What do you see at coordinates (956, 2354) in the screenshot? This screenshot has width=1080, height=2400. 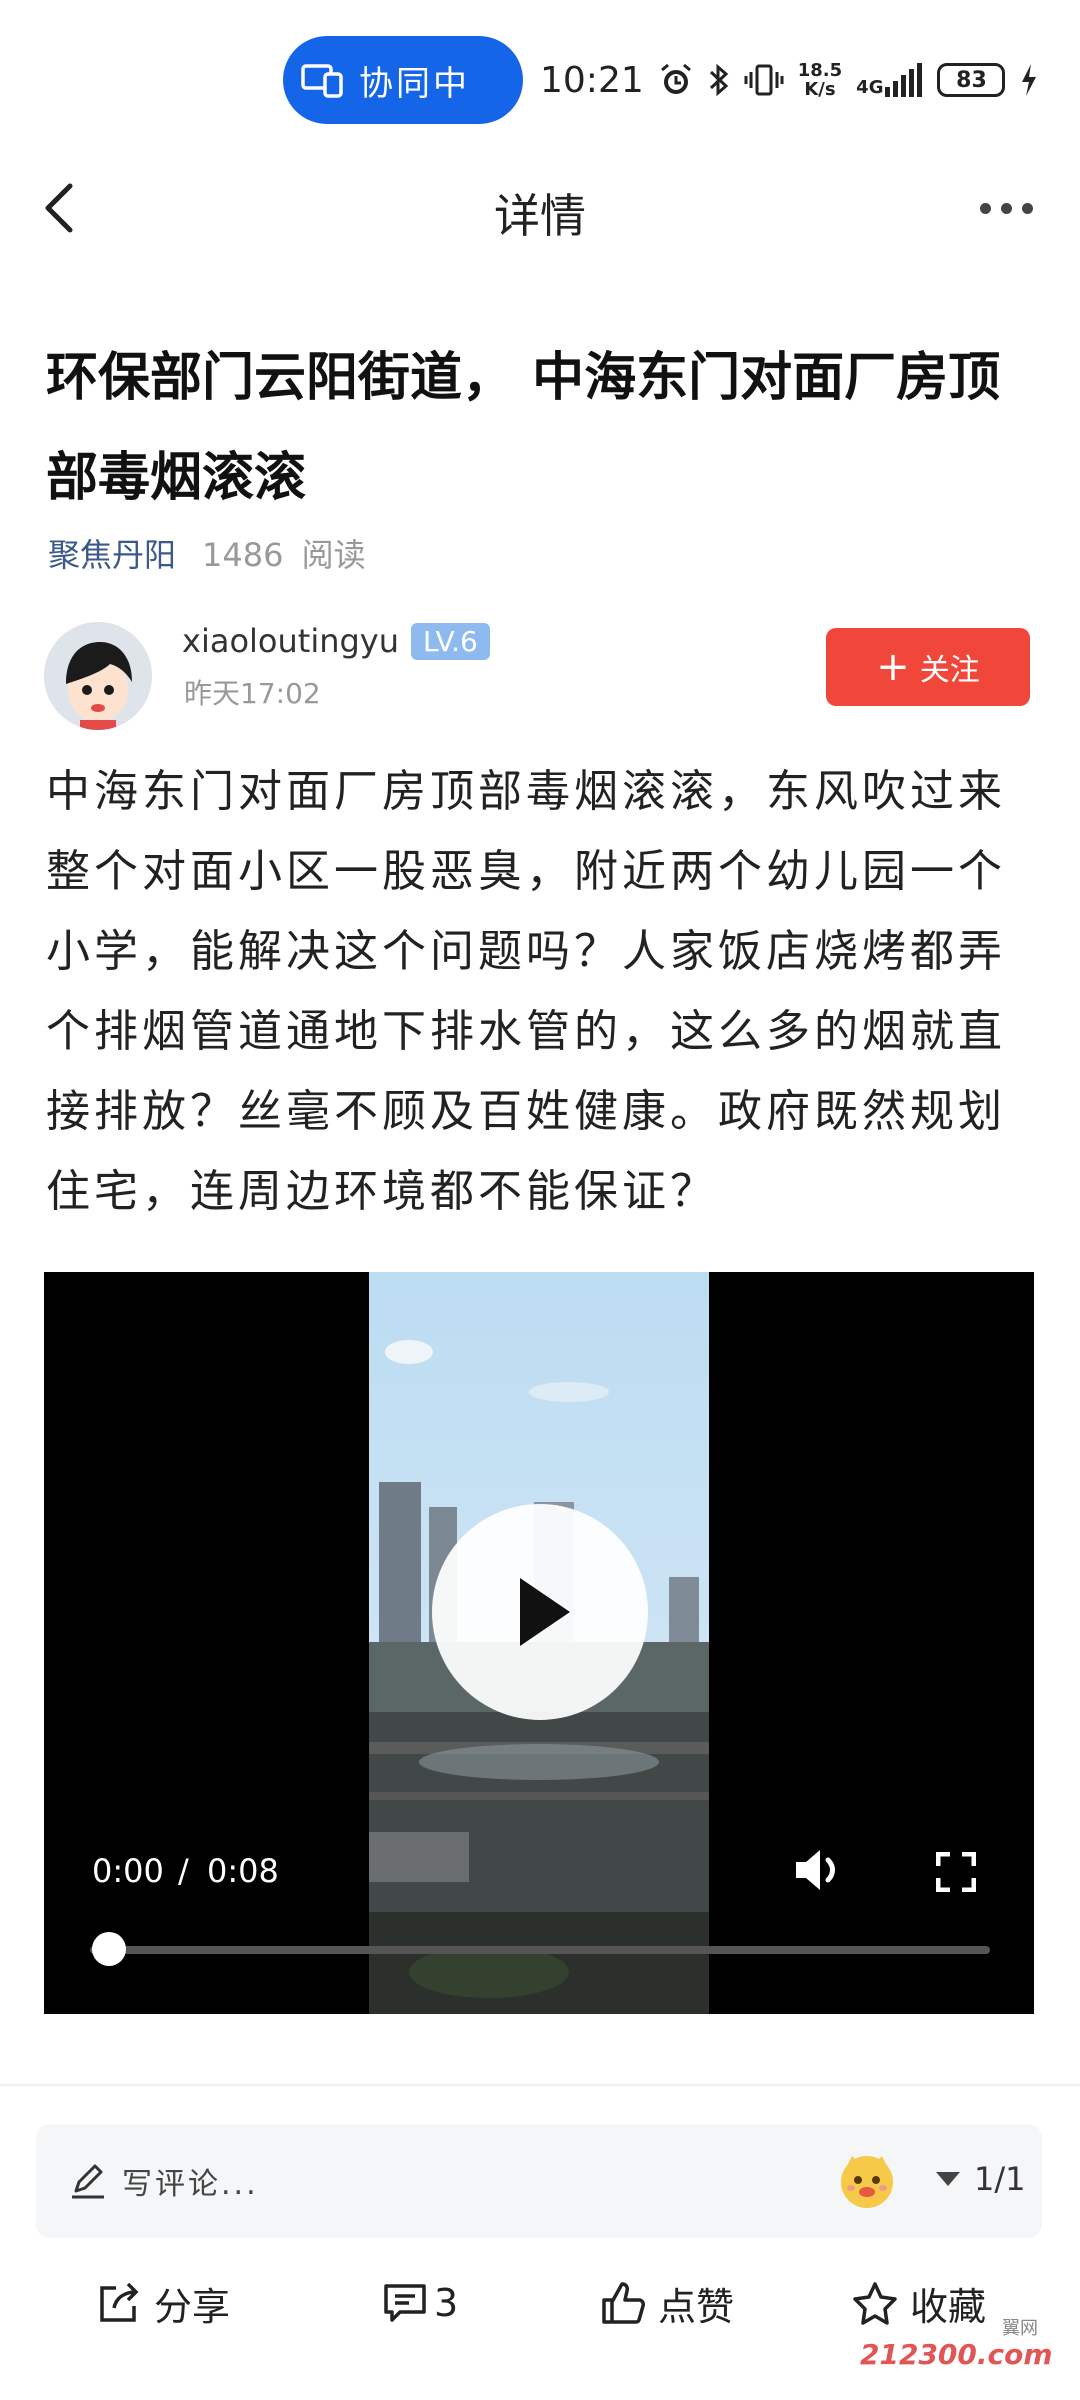 I see `watermark: 212300.com` at bounding box center [956, 2354].